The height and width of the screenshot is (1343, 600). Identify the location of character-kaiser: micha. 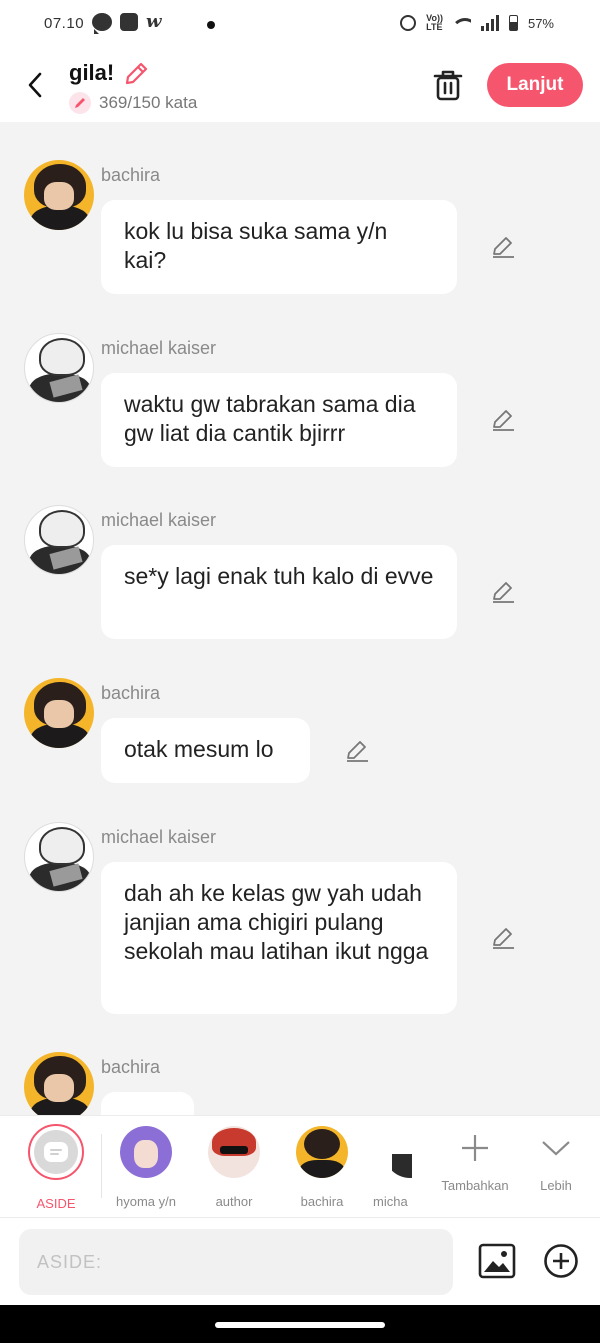
(395, 1167).